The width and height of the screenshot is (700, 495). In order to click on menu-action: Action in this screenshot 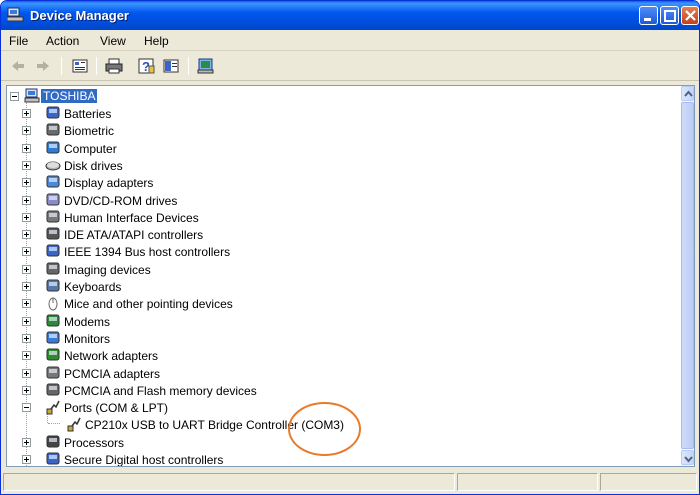, I will do `click(62, 41)`.